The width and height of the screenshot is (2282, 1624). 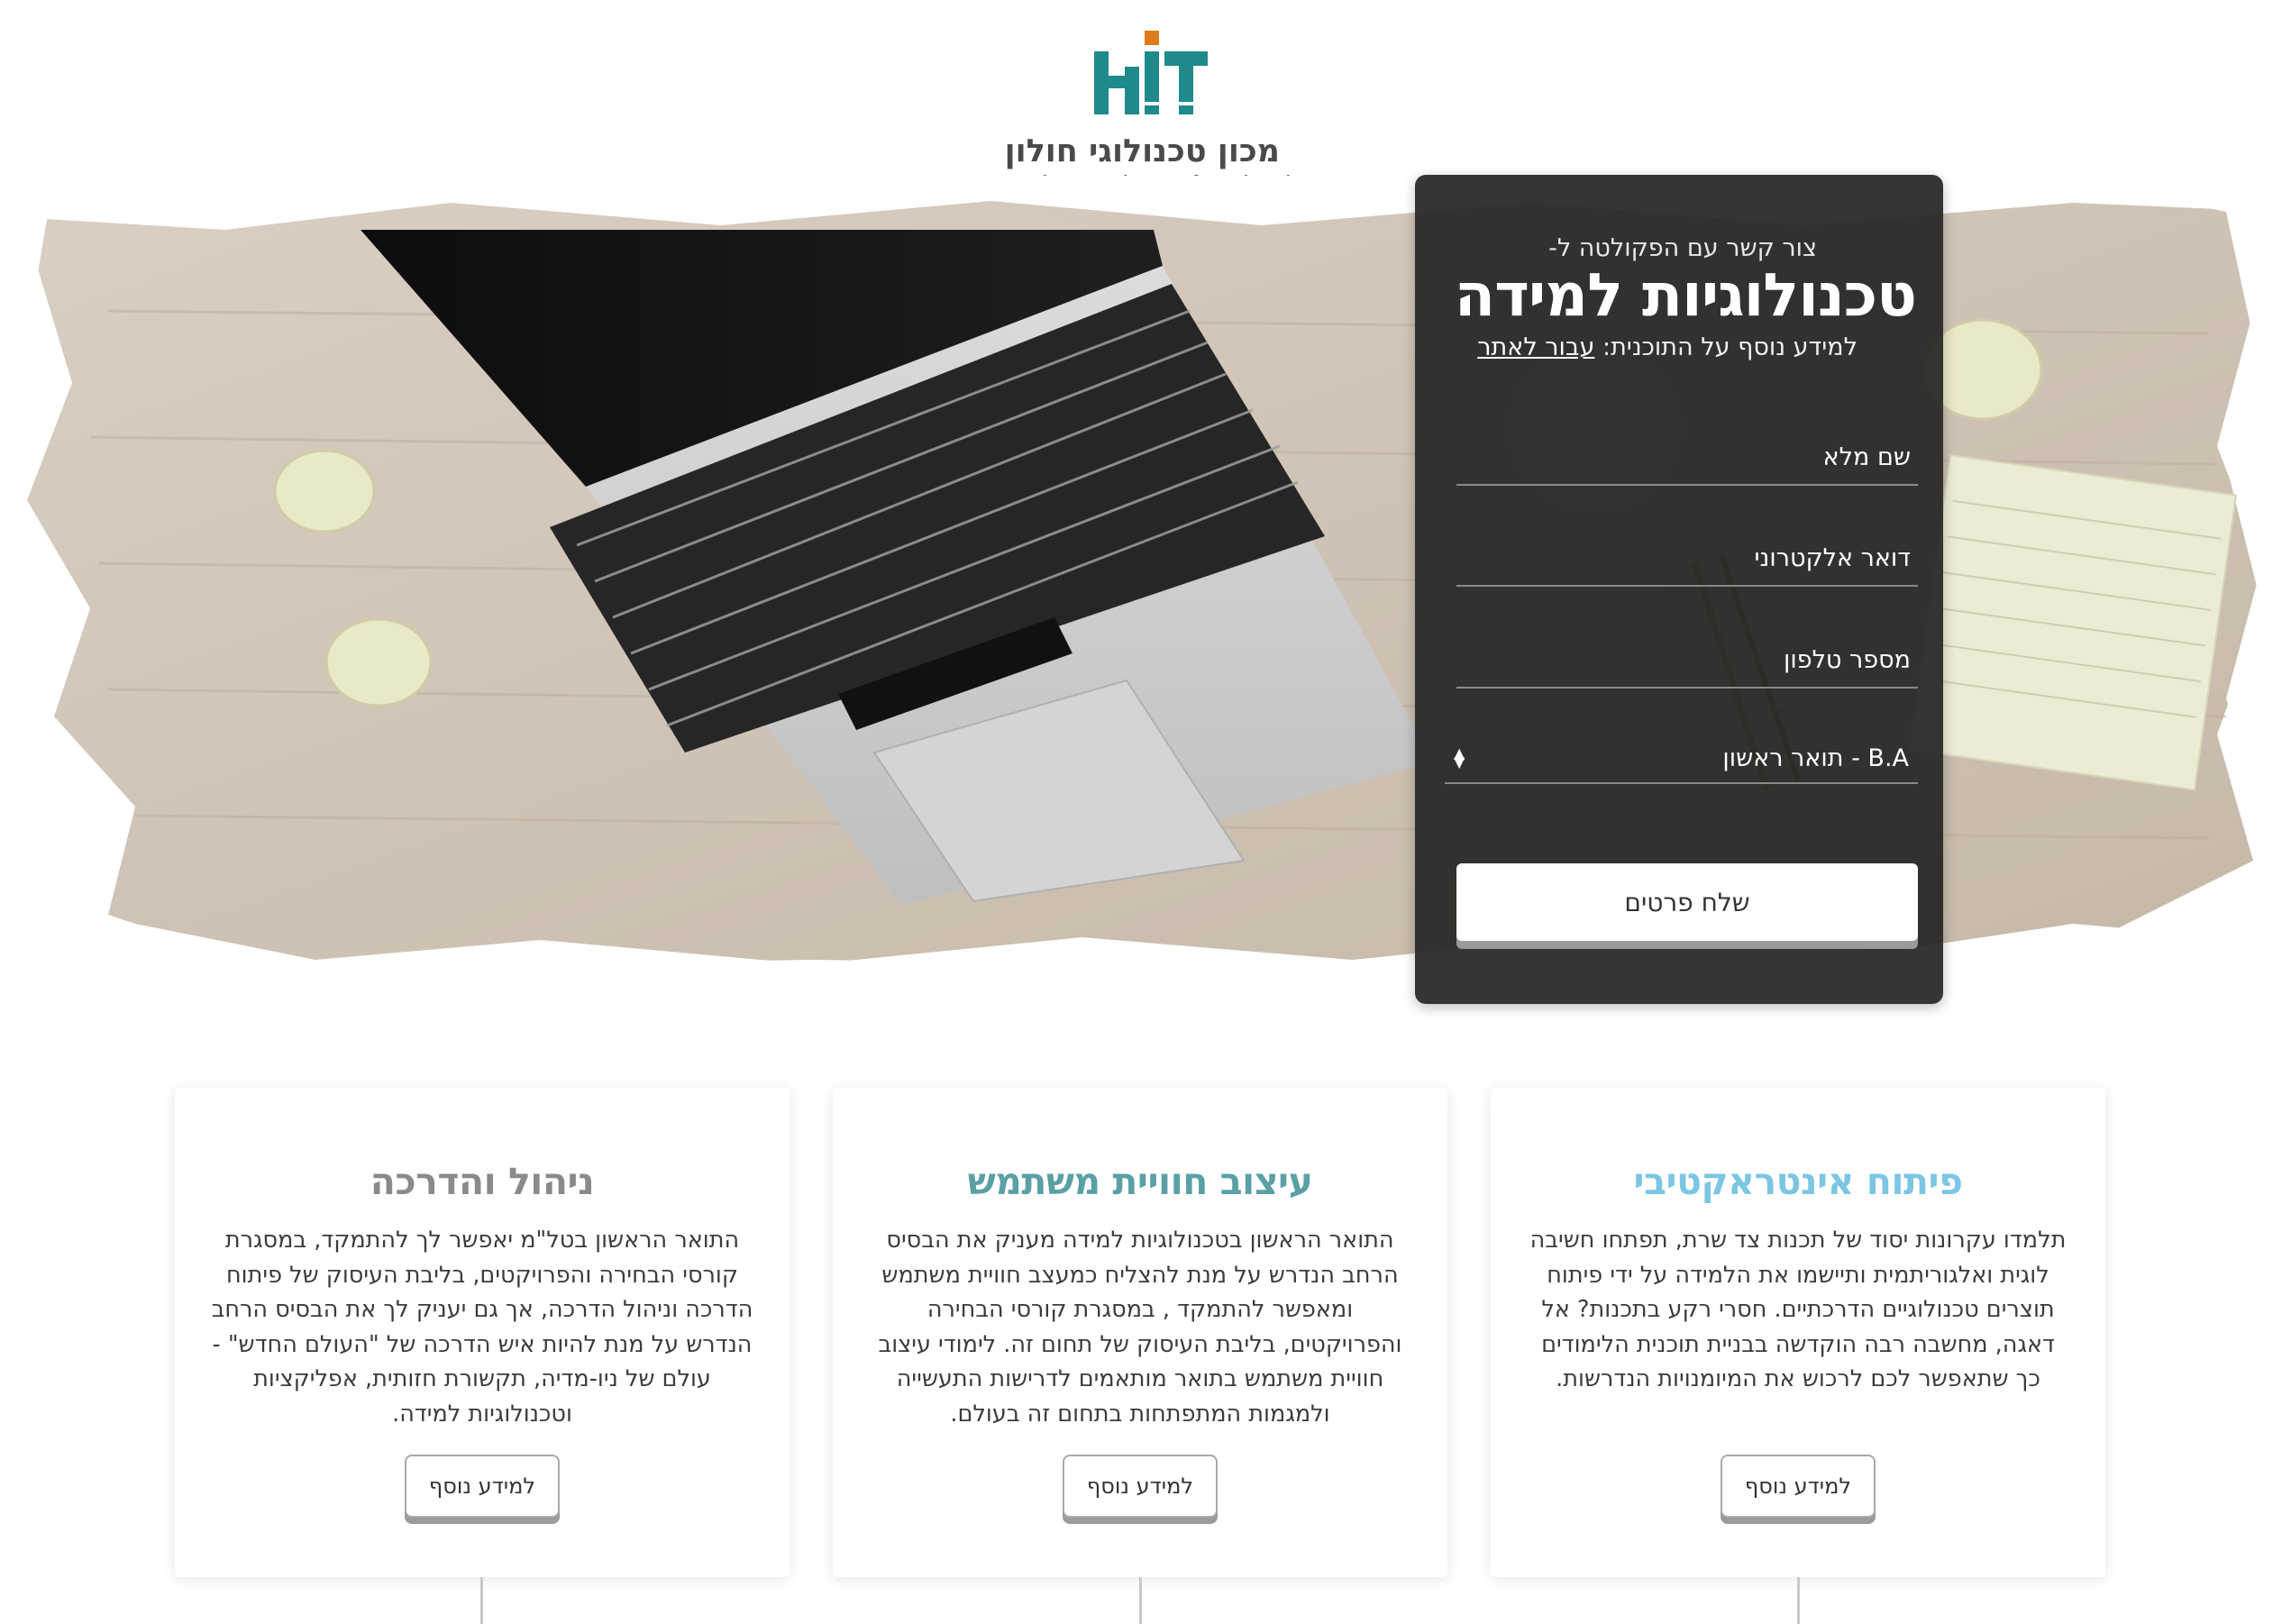 What do you see at coordinates (1798, 1181) in the screenshot?
I see `card-title: פיתוח אינטראקטיבי` at bounding box center [1798, 1181].